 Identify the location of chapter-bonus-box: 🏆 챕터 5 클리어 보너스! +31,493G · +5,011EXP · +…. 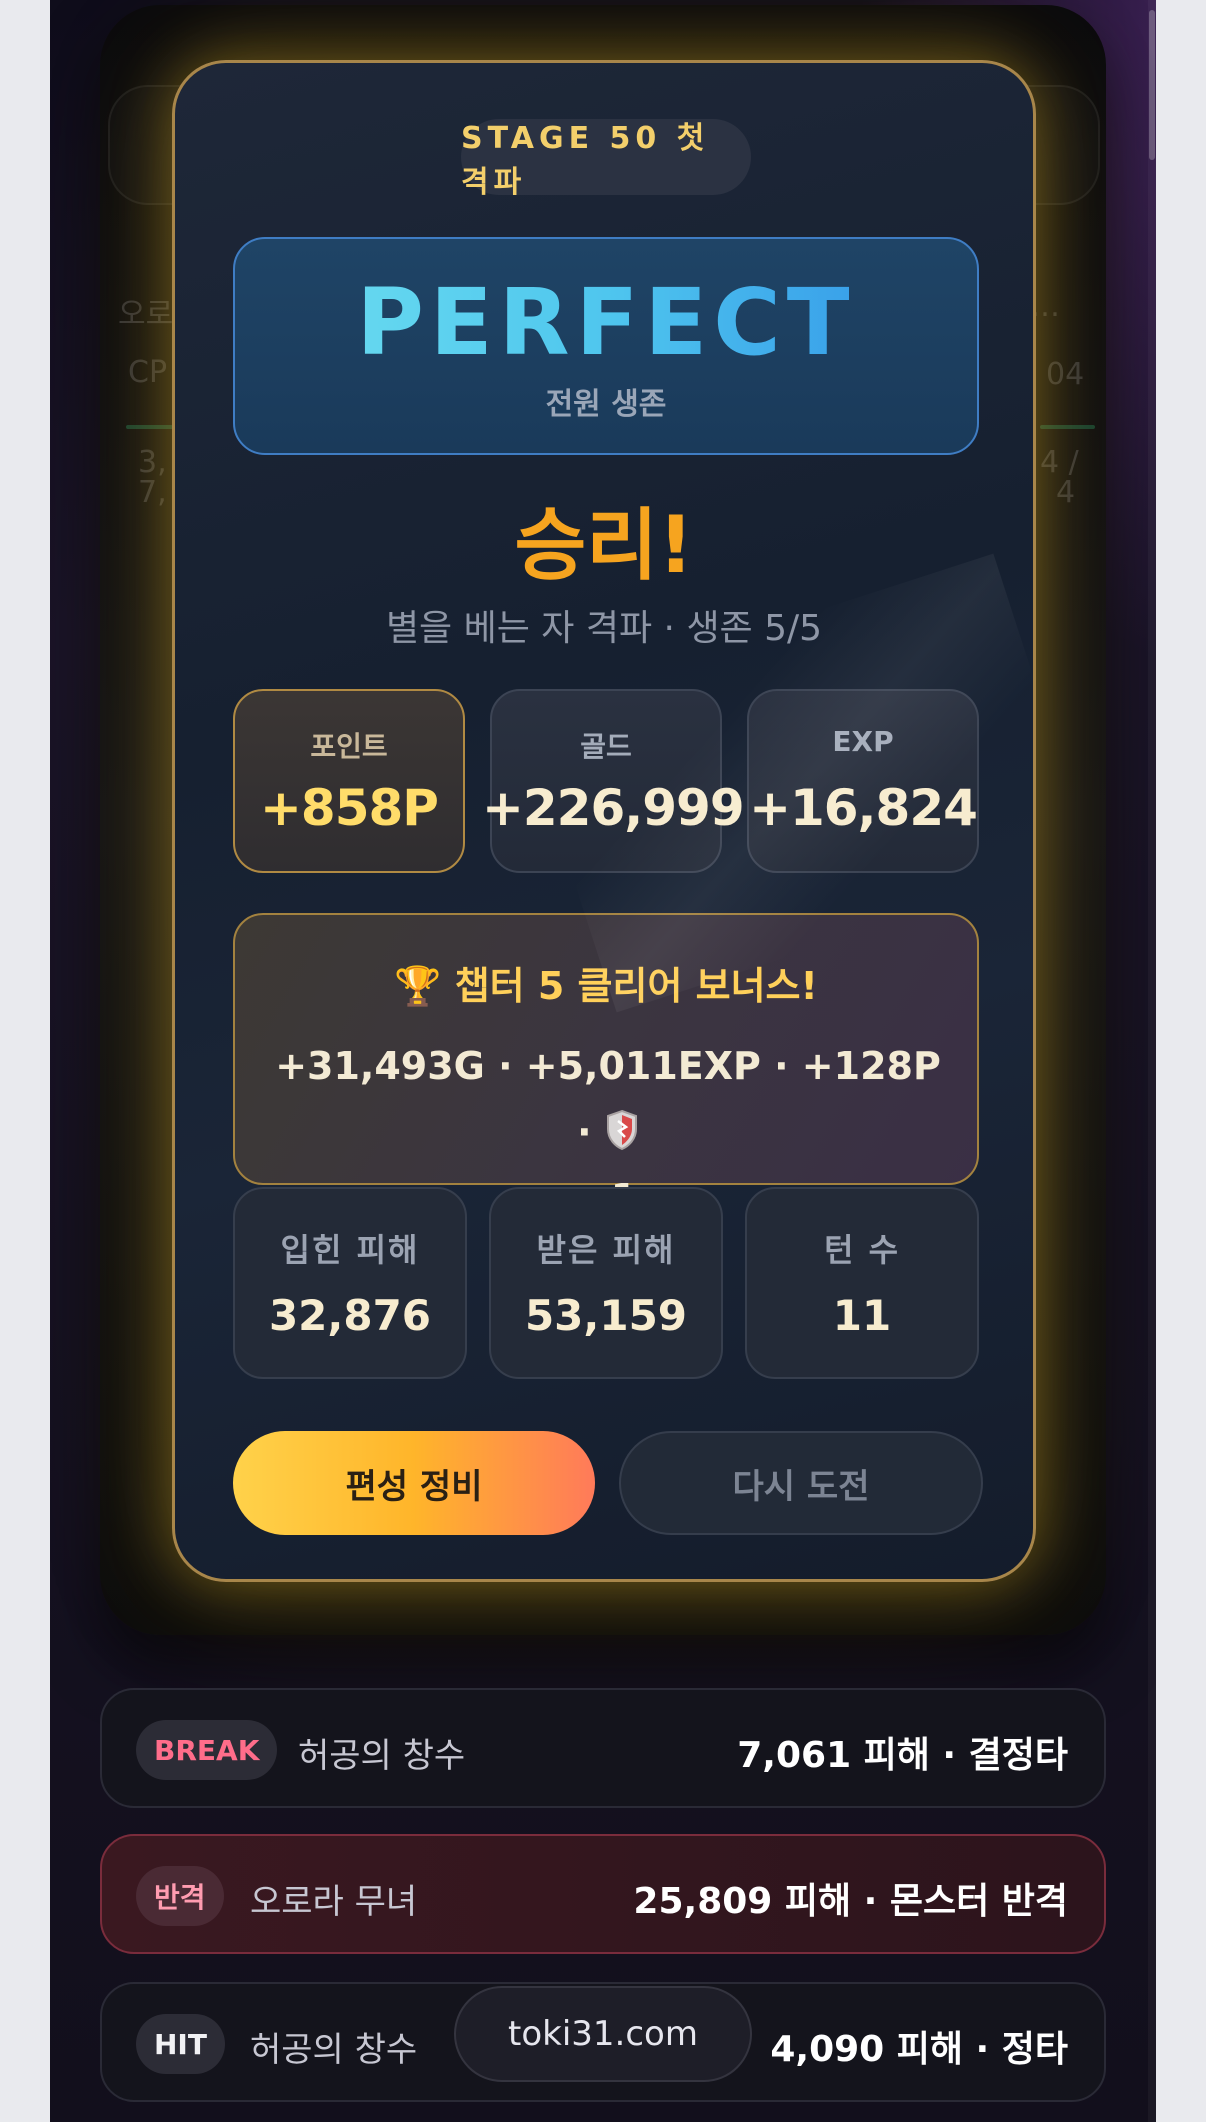
(606, 1066).